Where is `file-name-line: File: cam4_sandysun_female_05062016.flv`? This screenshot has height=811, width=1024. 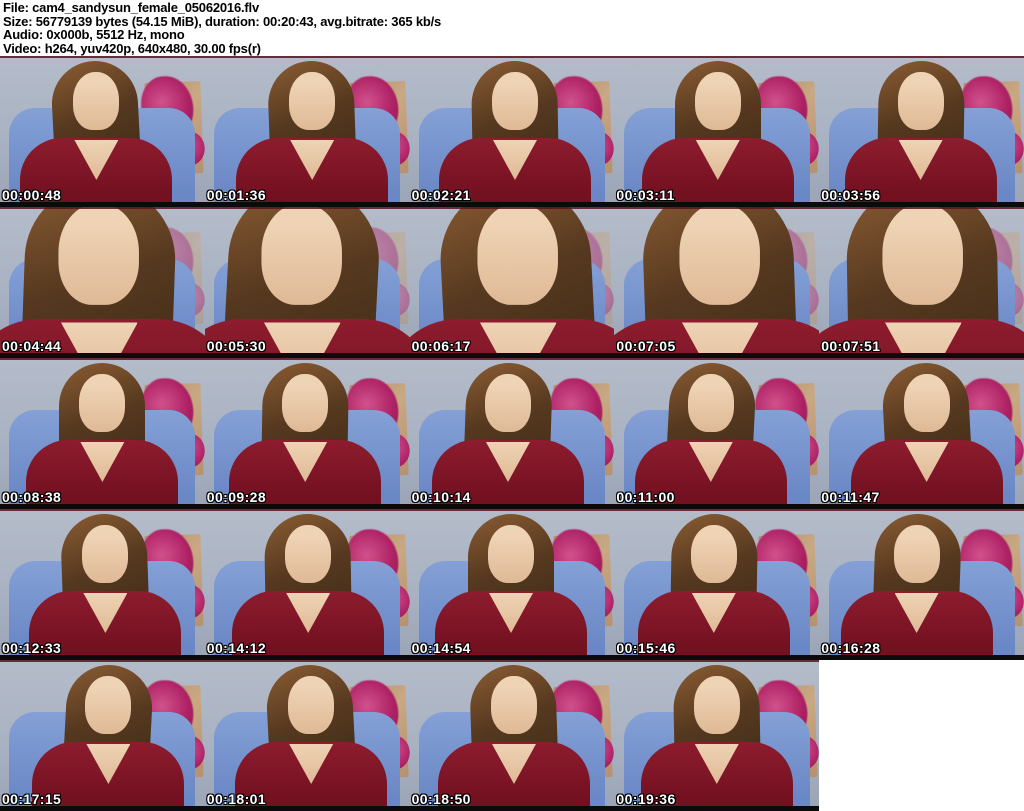 file-name-line: File: cam4_sandysun_female_05062016.flv is located at coordinates (131, 7).